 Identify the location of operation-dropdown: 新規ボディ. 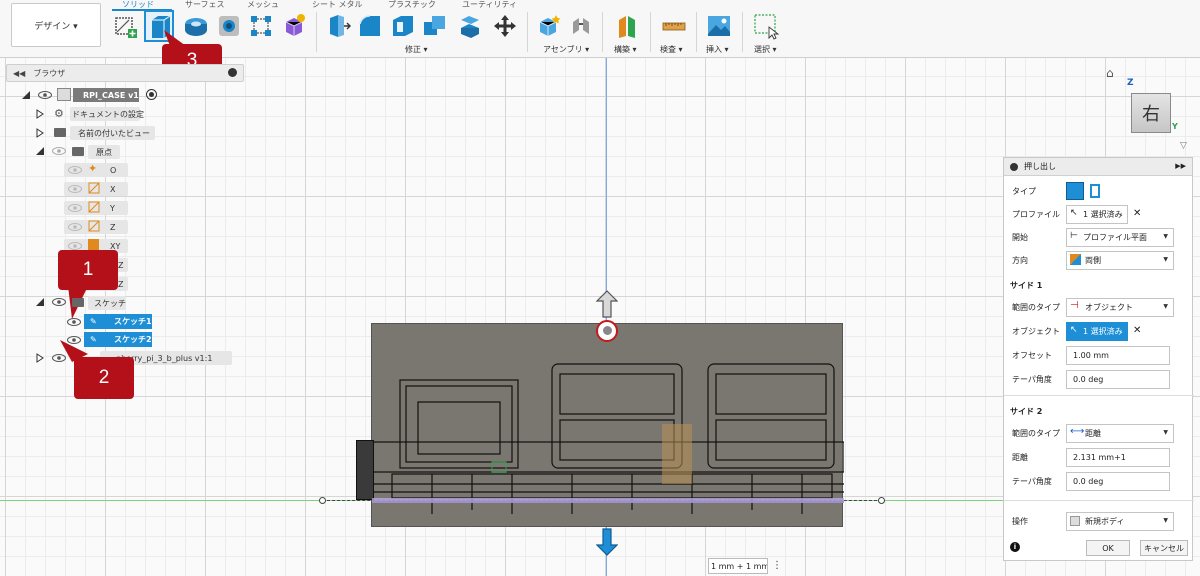
(1120, 521).